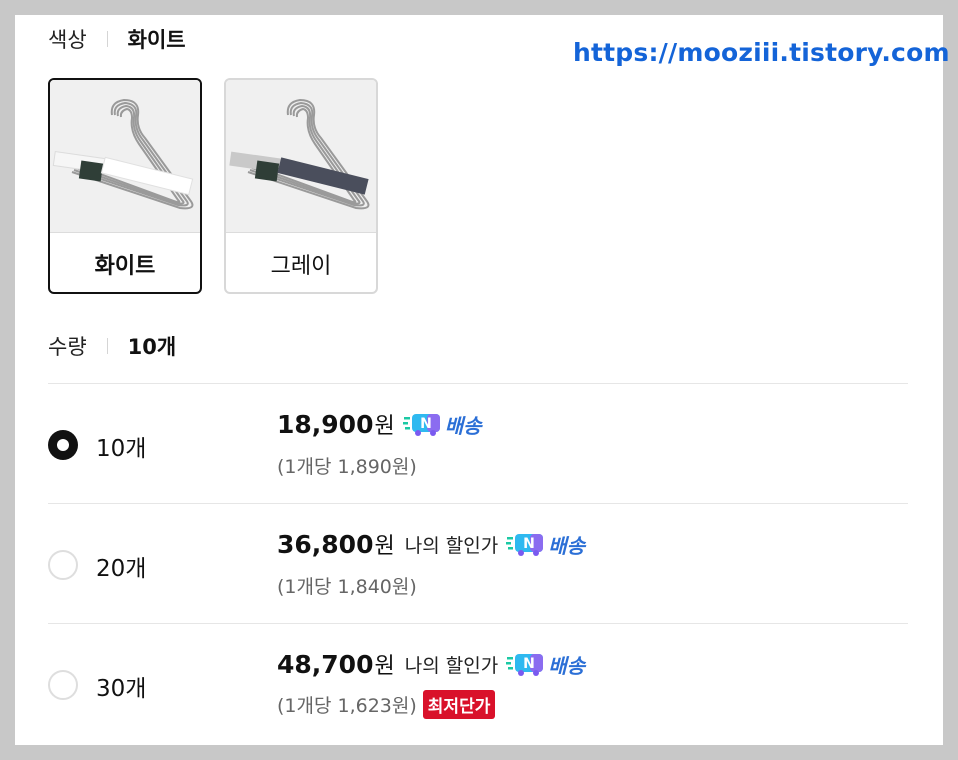 The height and width of the screenshot is (760, 958). Describe the element at coordinates (121, 569) in the screenshot. I see `quantity-label: 20개` at that location.